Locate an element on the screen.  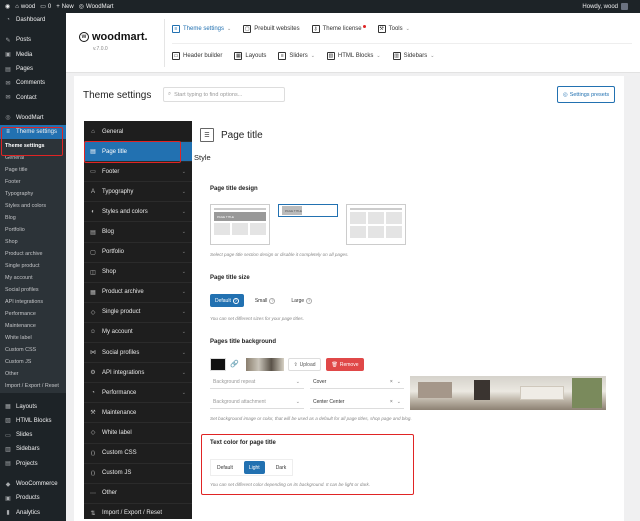
menu-item-html-blocks: ▧ HTML Blocks is located at coordinates (33, 421).